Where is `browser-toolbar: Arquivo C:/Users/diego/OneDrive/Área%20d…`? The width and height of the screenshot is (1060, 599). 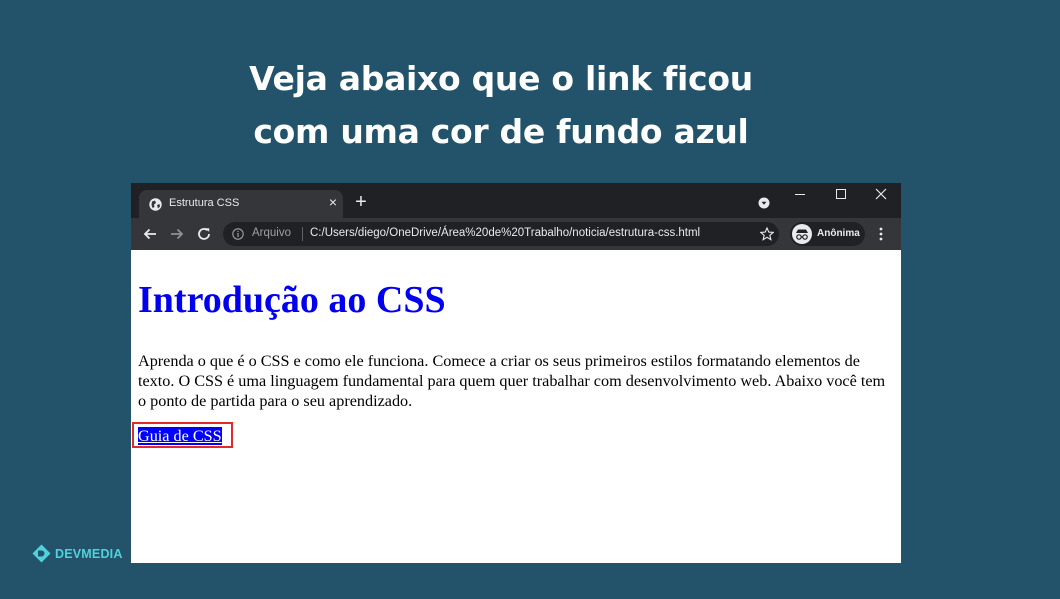 browser-toolbar: Arquivo C:/Users/diego/OneDrive/Área%20d… is located at coordinates (516, 234).